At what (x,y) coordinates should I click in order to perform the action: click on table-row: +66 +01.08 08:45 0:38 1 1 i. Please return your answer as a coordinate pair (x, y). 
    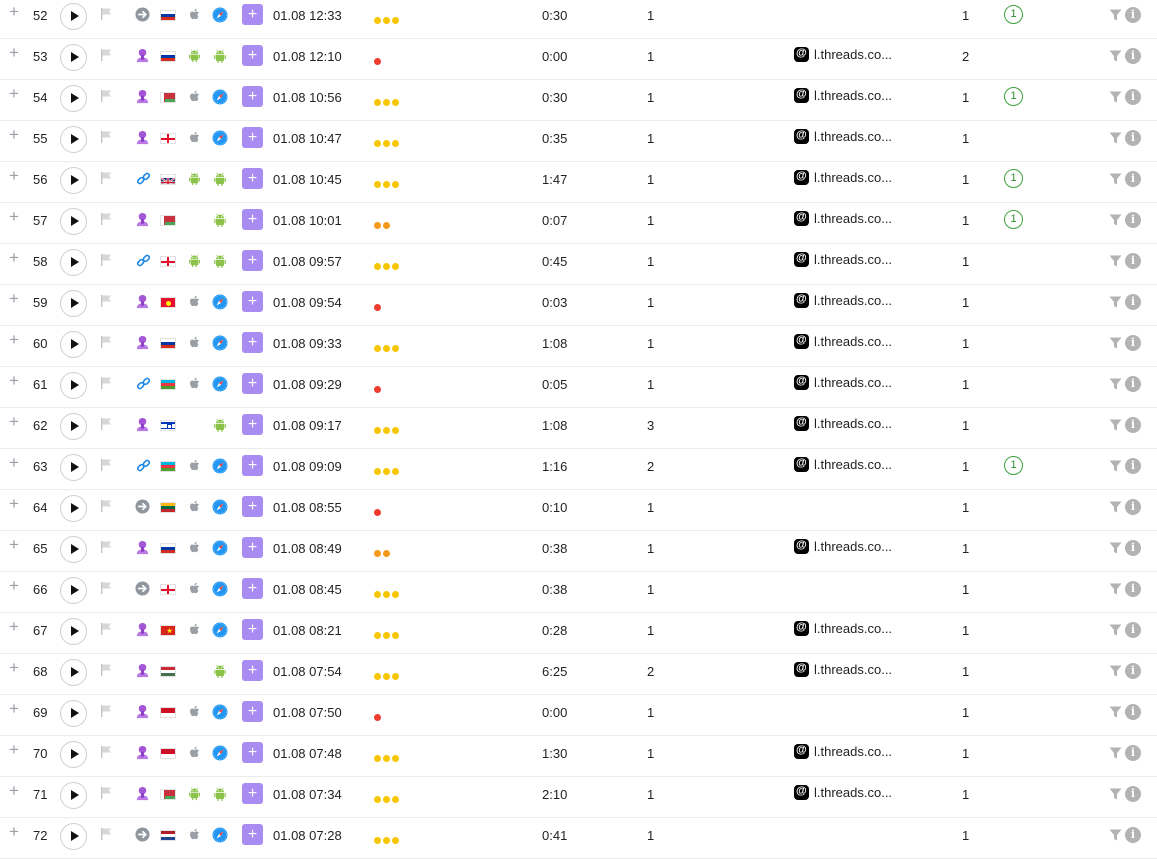
    Looking at the image, I should click on (578, 592).